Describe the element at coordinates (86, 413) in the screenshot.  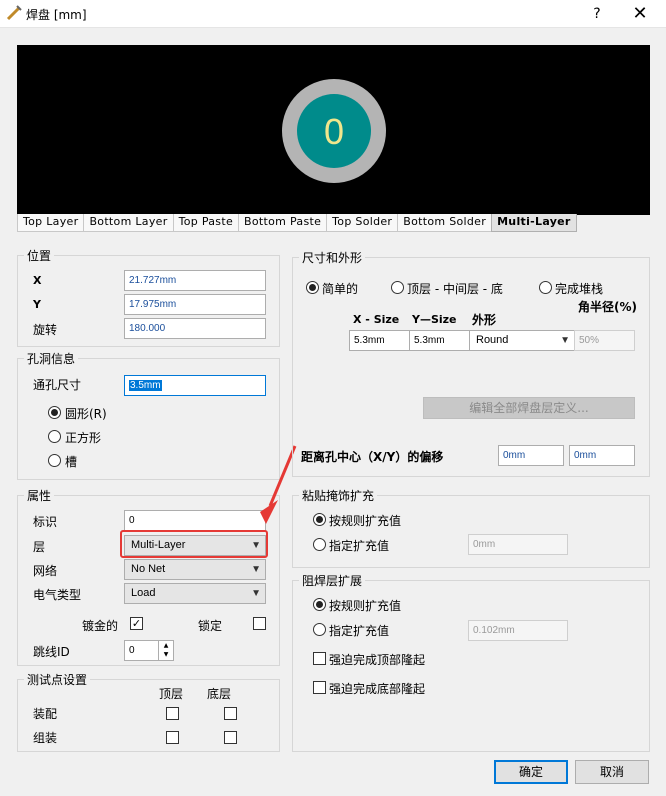
I see `hole-round-label: 圆形(R)` at that location.